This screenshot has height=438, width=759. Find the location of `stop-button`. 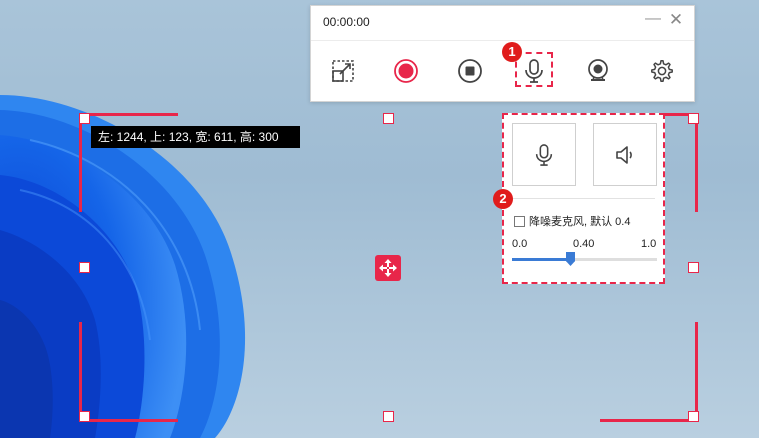

stop-button is located at coordinates (470, 71).